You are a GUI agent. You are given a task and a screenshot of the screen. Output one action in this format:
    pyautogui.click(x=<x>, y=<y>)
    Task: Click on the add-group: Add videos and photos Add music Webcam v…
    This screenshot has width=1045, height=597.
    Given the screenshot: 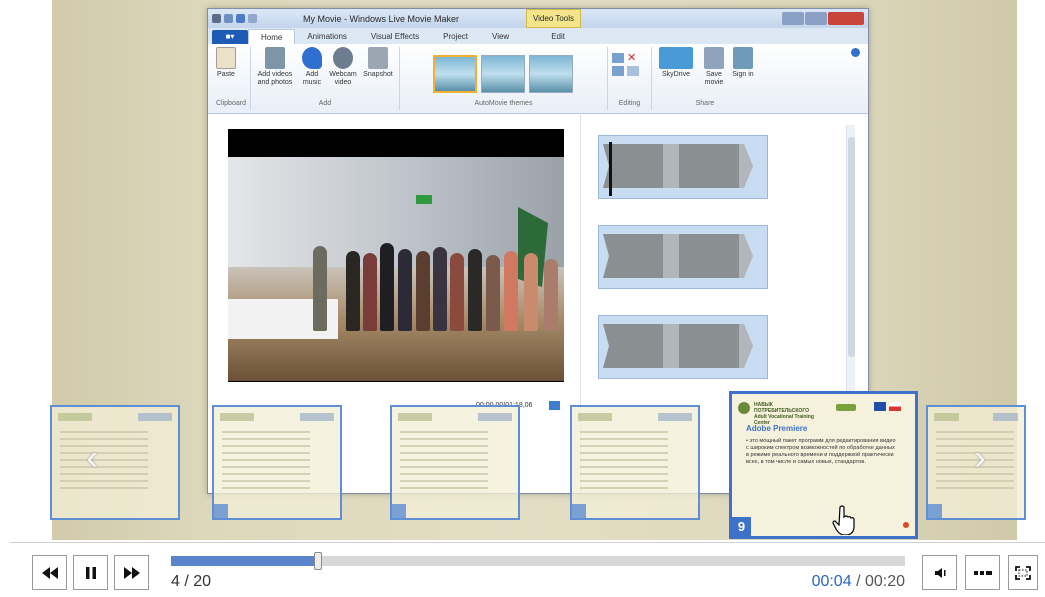 What is the action you would take?
    pyautogui.click(x=325, y=78)
    